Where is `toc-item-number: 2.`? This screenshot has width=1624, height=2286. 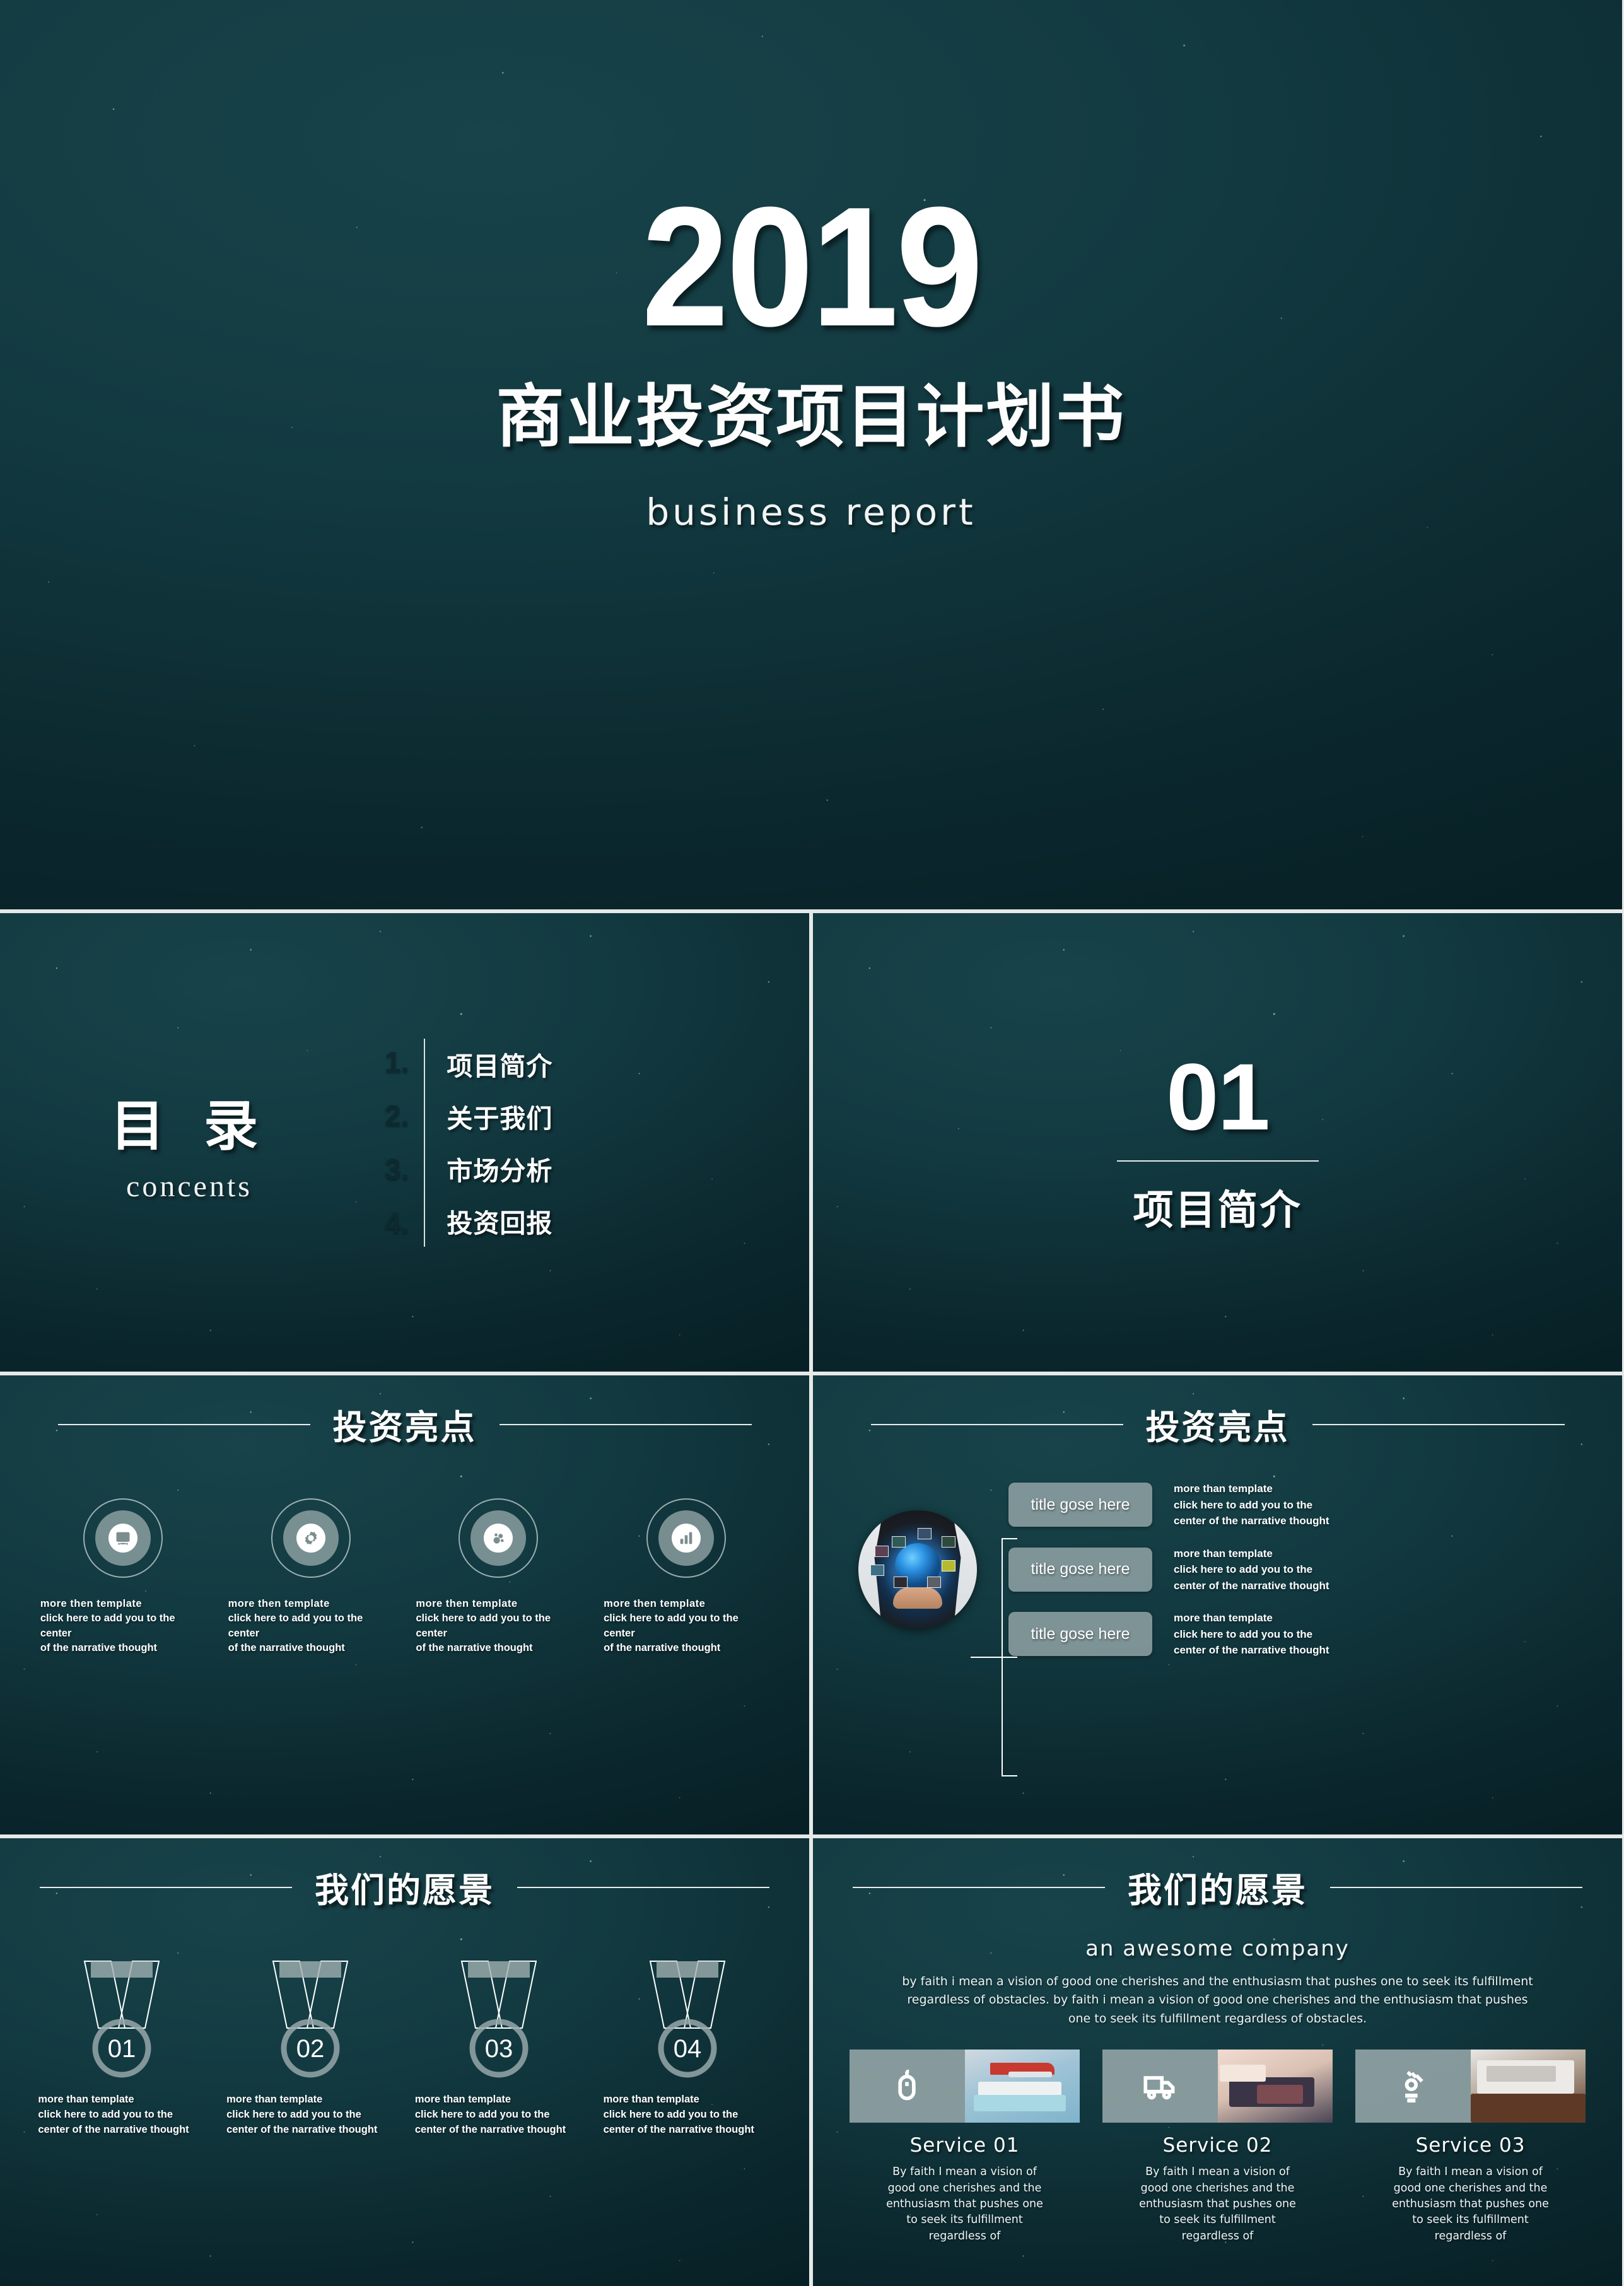 toc-item-number: 2. is located at coordinates (397, 1115).